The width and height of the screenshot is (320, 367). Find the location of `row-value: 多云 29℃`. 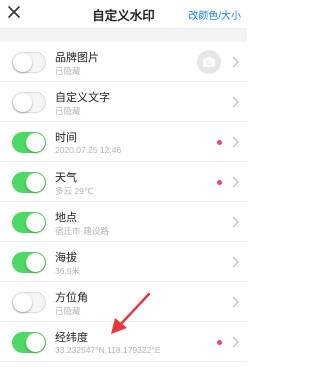

row-value: 多云 29℃ is located at coordinates (74, 191).